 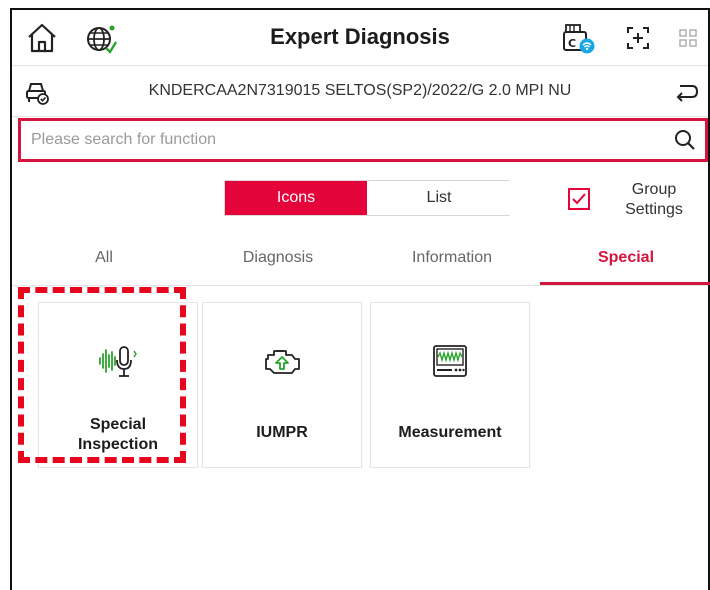 I want to click on tab-information: Information, so click(x=452, y=258).